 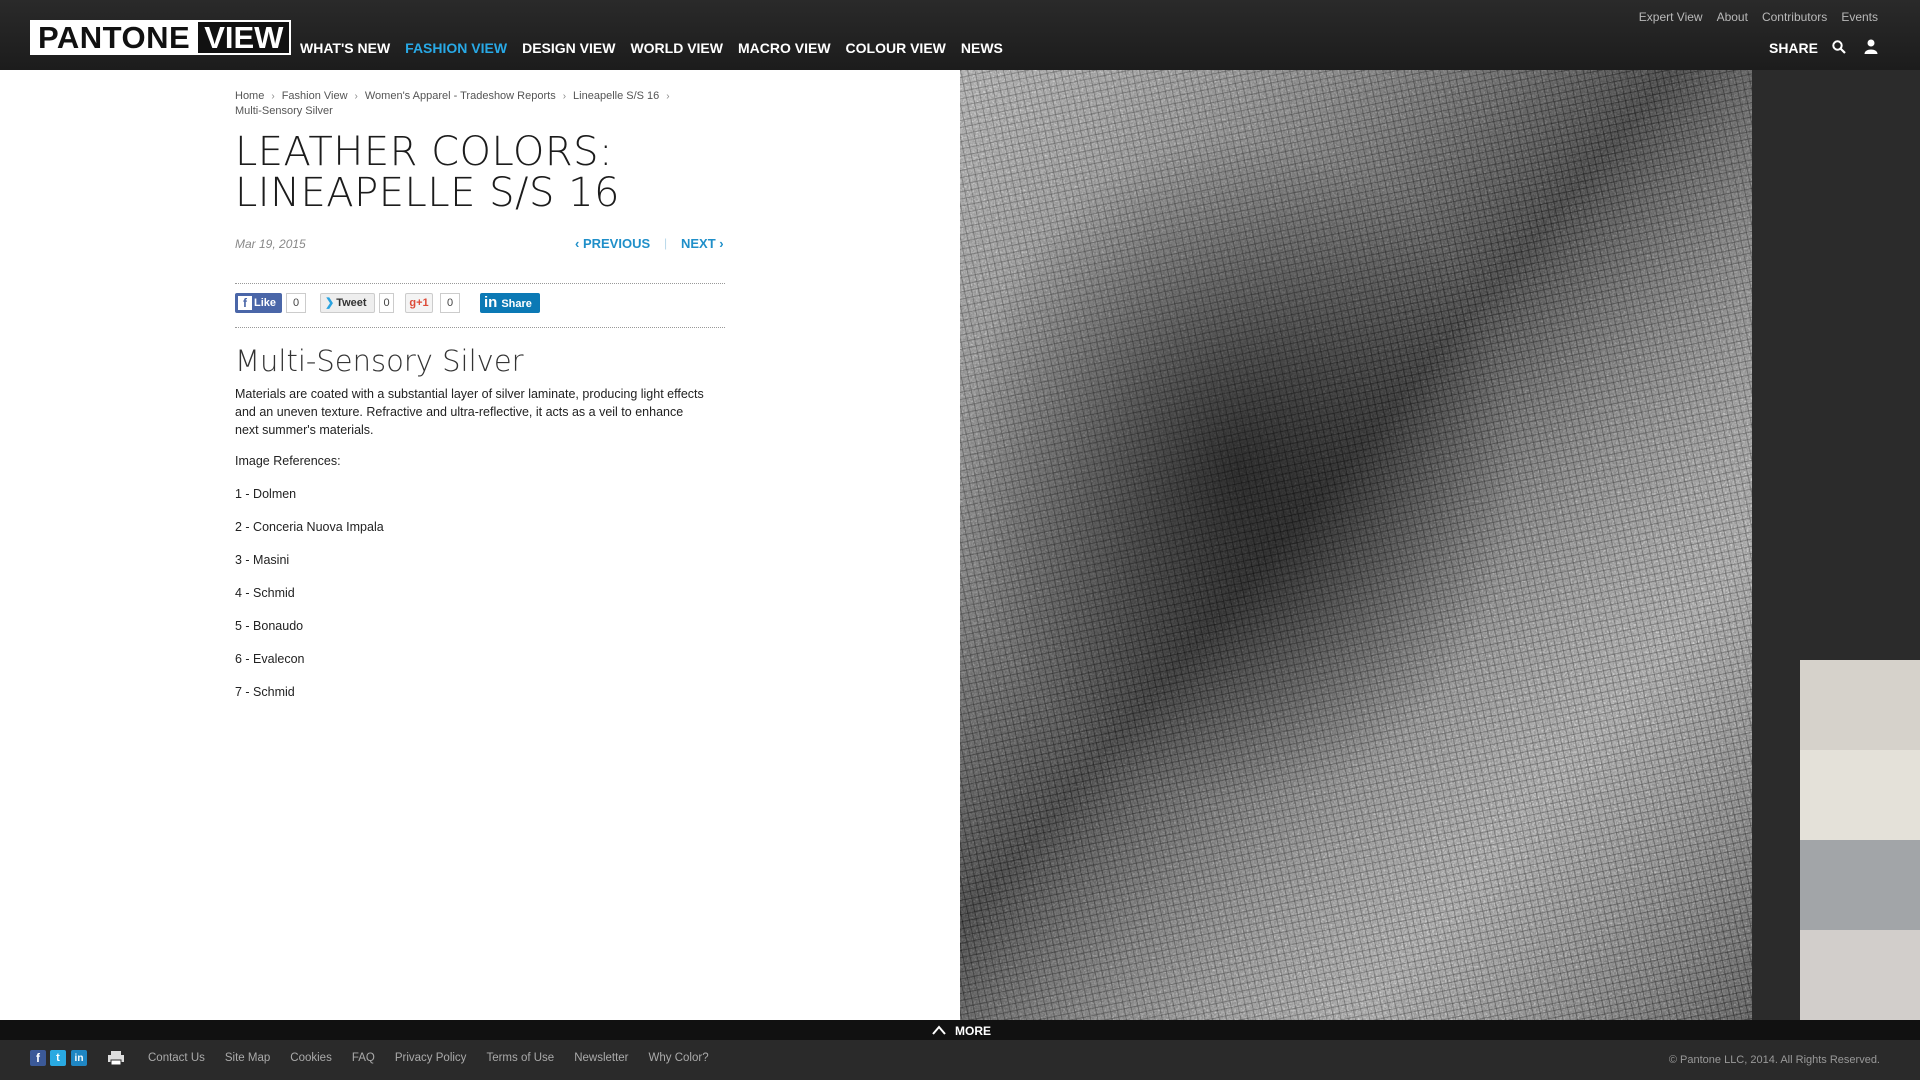 What do you see at coordinates (270, 659) in the screenshot?
I see `list-item: 6 - Evalecon` at bounding box center [270, 659].